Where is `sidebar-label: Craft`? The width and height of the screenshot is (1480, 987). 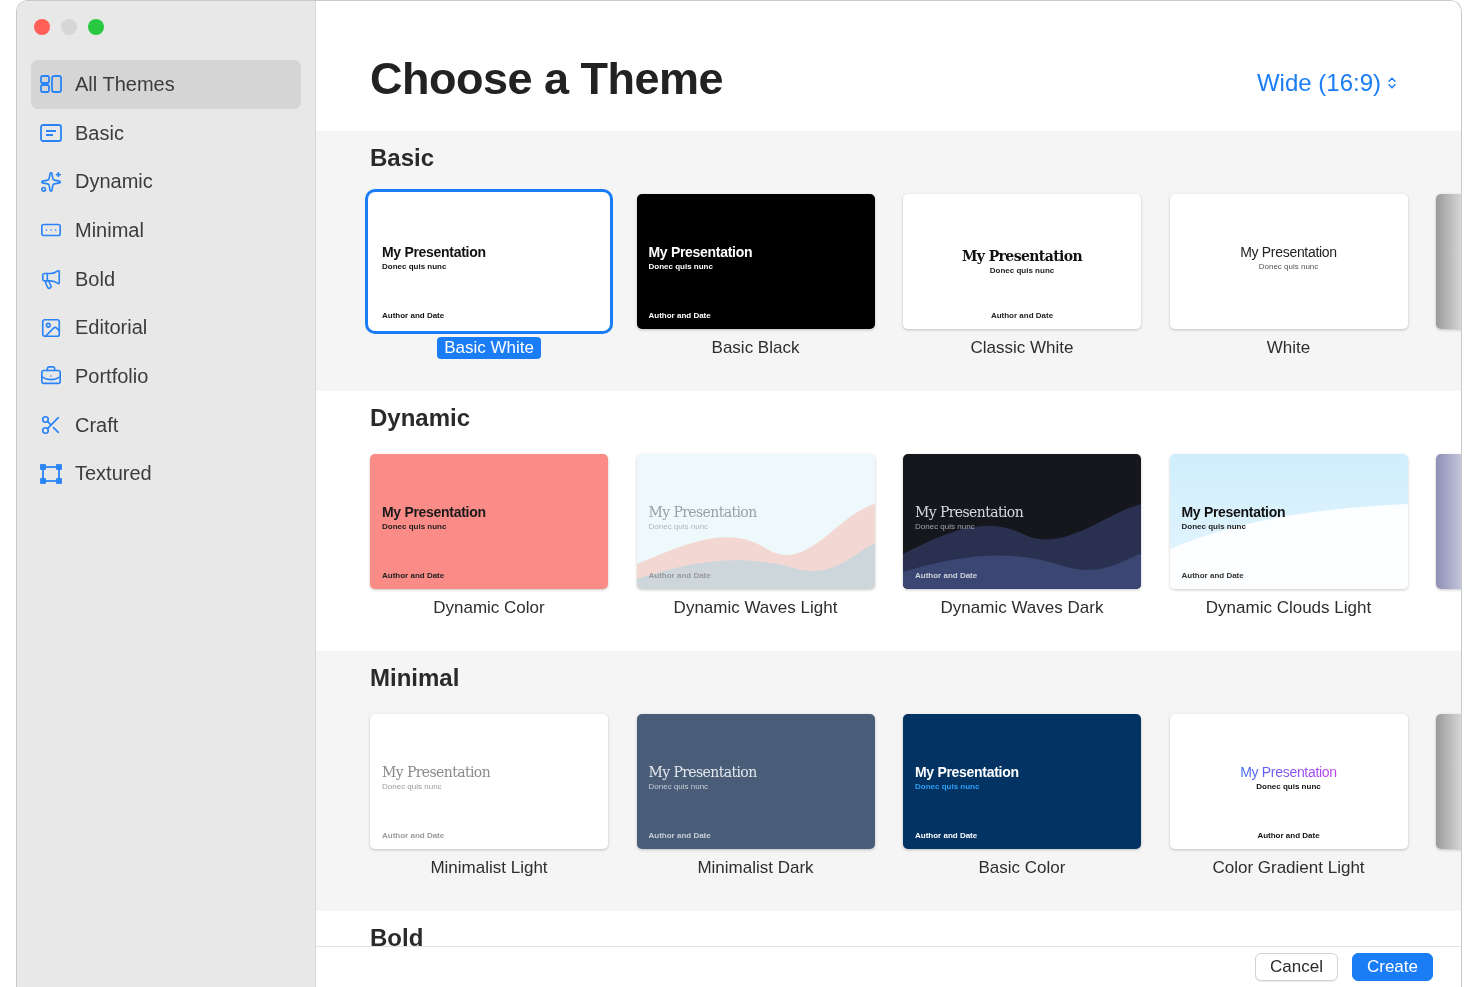 sidebar-label: Craft is located at coordinates (97, 425).